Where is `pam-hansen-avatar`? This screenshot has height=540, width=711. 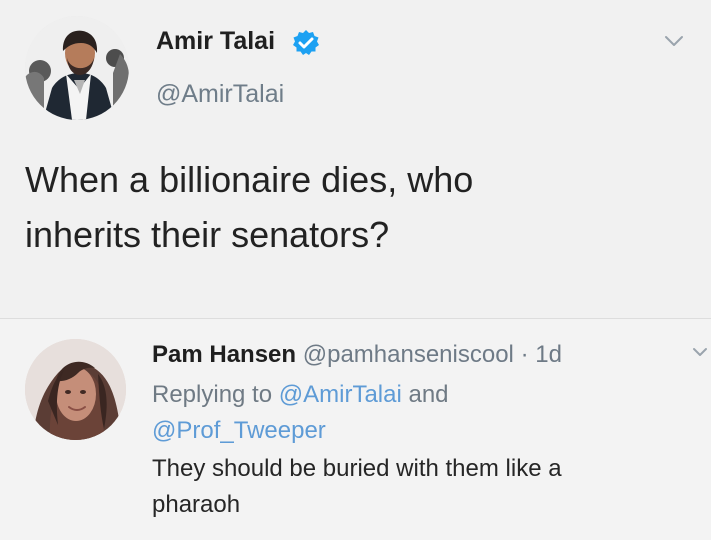 pam-hansen-avatar is located at coordinates (75, 389).